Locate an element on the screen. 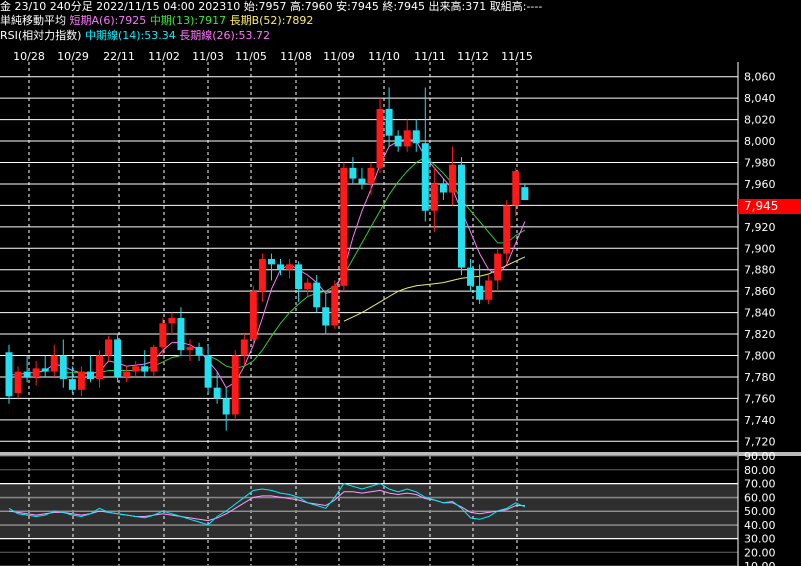  sma-title: 単純移動平均 is located at coordinates (33, 20).